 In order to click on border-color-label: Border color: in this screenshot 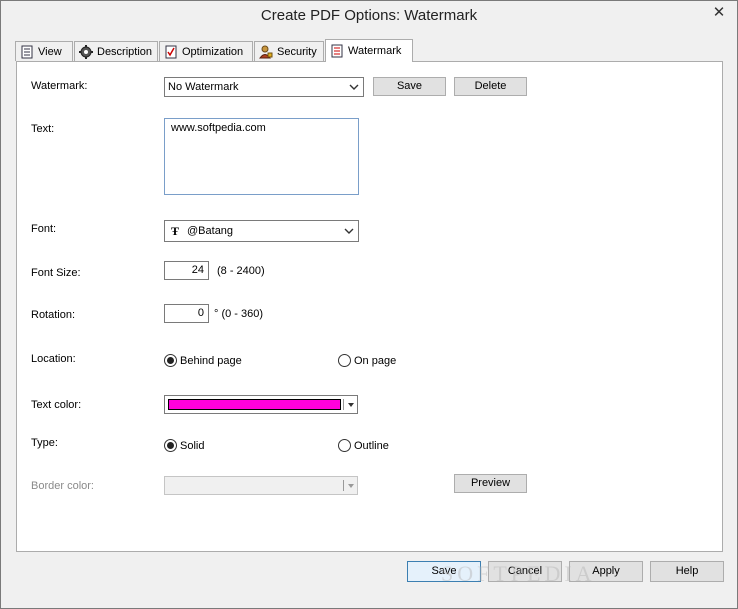, I will do `click(62, 486)`.